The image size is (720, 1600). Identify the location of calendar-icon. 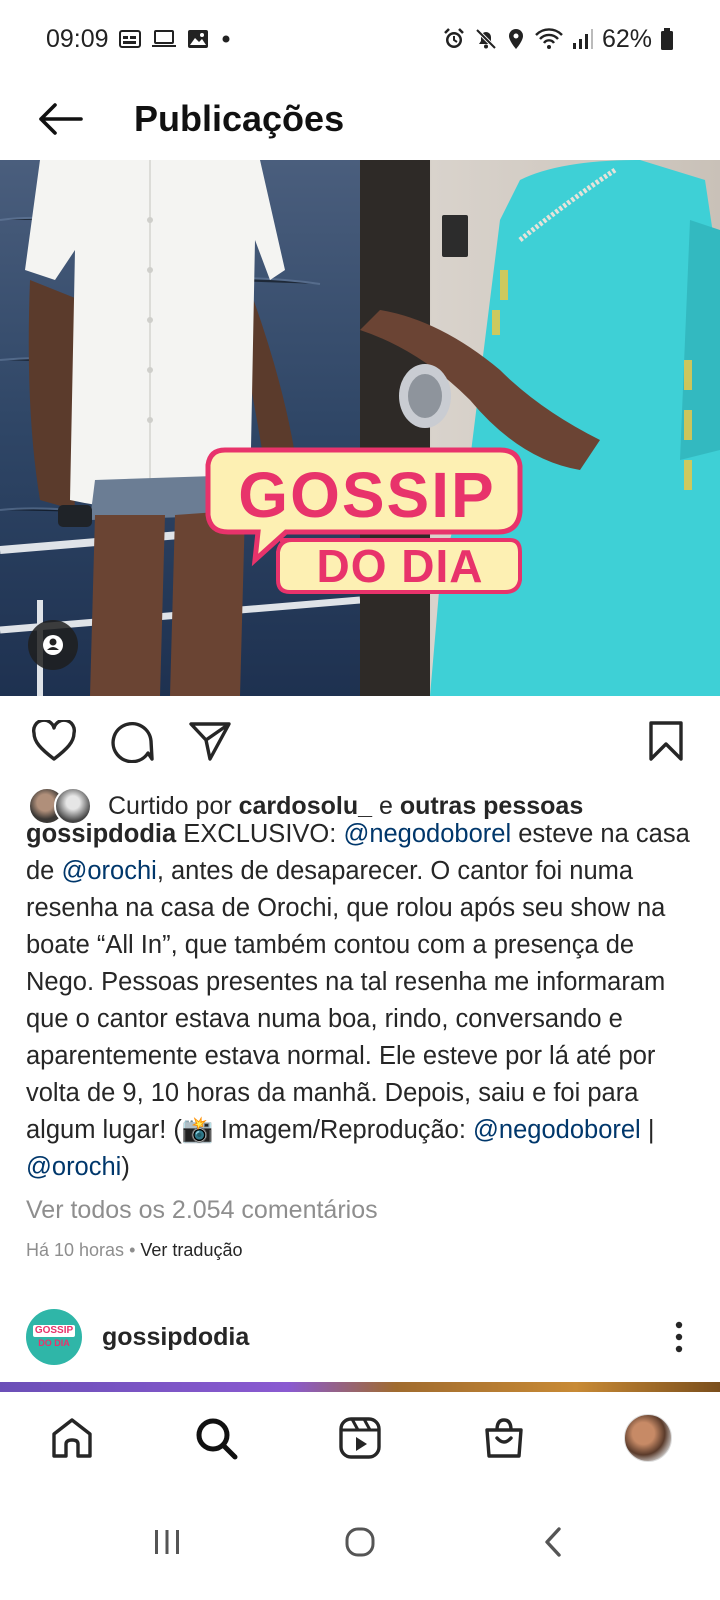
(129, 39).